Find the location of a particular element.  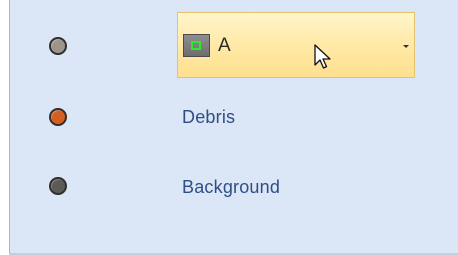

dropdown-selected-text: A is located at coordinates (224, 45).